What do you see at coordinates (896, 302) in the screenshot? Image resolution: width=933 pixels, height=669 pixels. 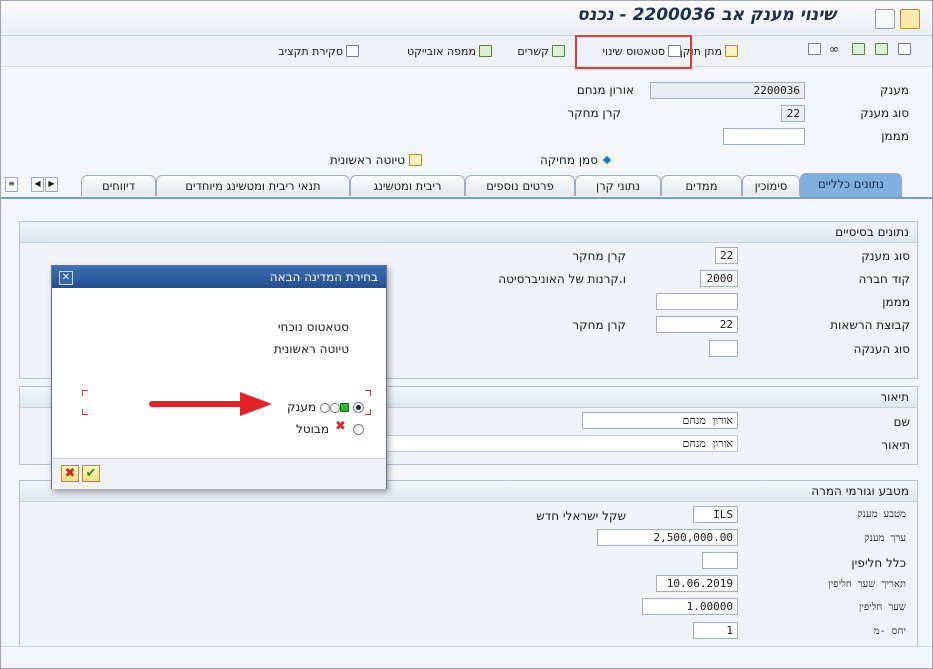 I see `basic-sponsor-label: מממן` at bounding box center [896, 302].